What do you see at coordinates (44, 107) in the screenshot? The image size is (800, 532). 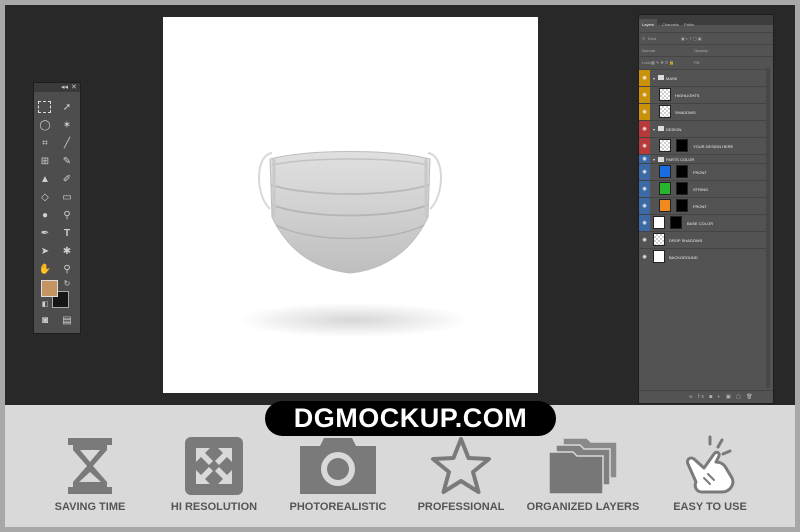 I see `marquee-tool-icon` at bounding box center [44, 107].